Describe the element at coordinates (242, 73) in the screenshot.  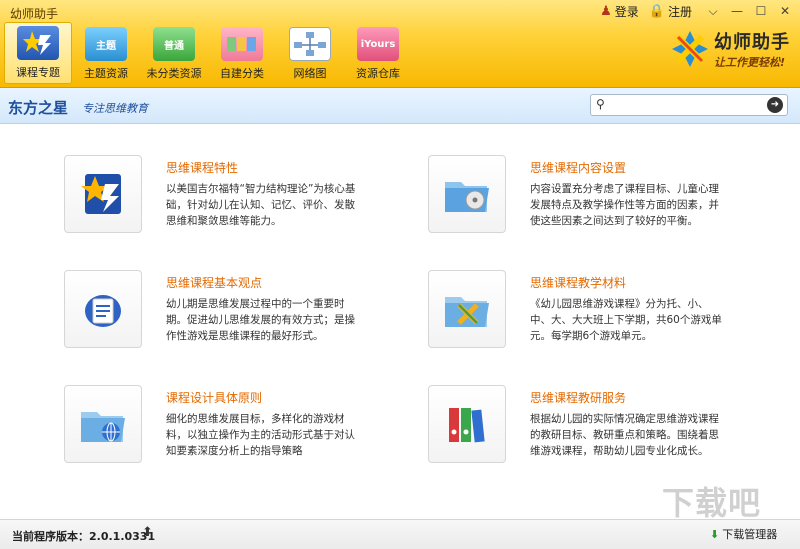
I see `tool-label: 自建分类` at that location.